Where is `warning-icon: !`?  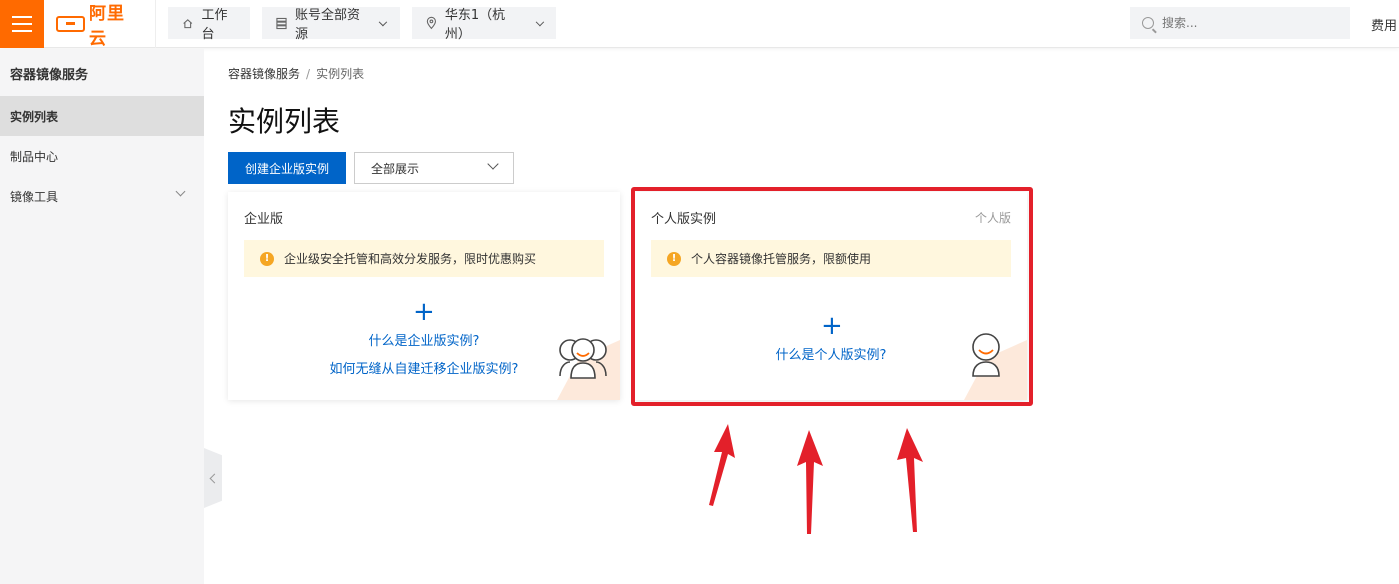
warning-icon: ! is located at coordinates (267, 258).